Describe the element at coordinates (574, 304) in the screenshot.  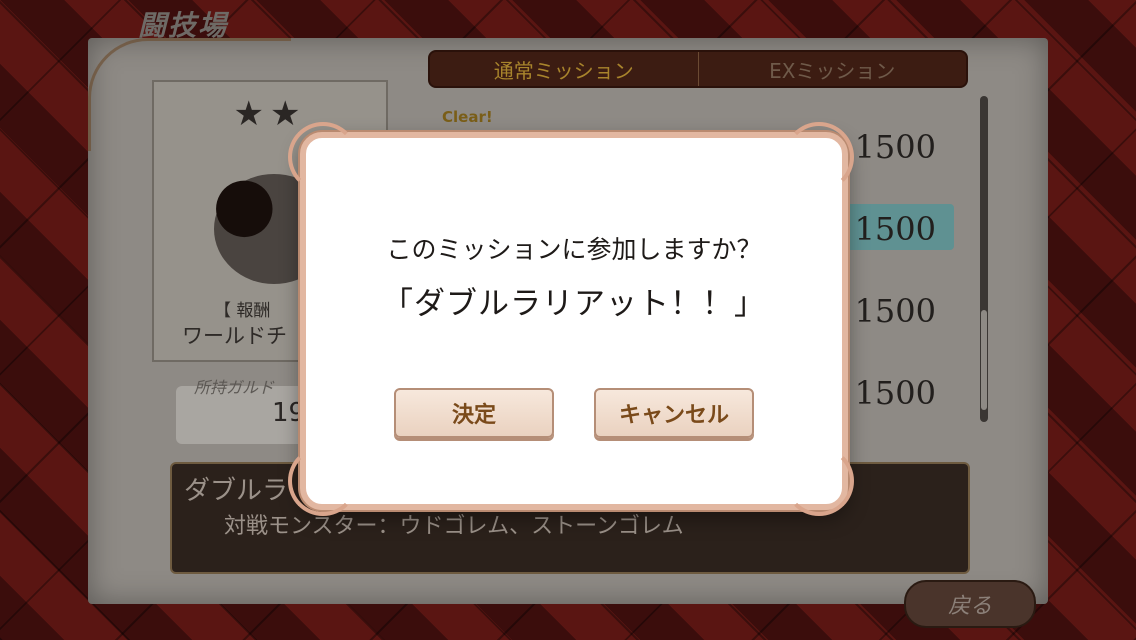
I see `dialog-mission-name: 「ダブルラリアット！！」` at that location.